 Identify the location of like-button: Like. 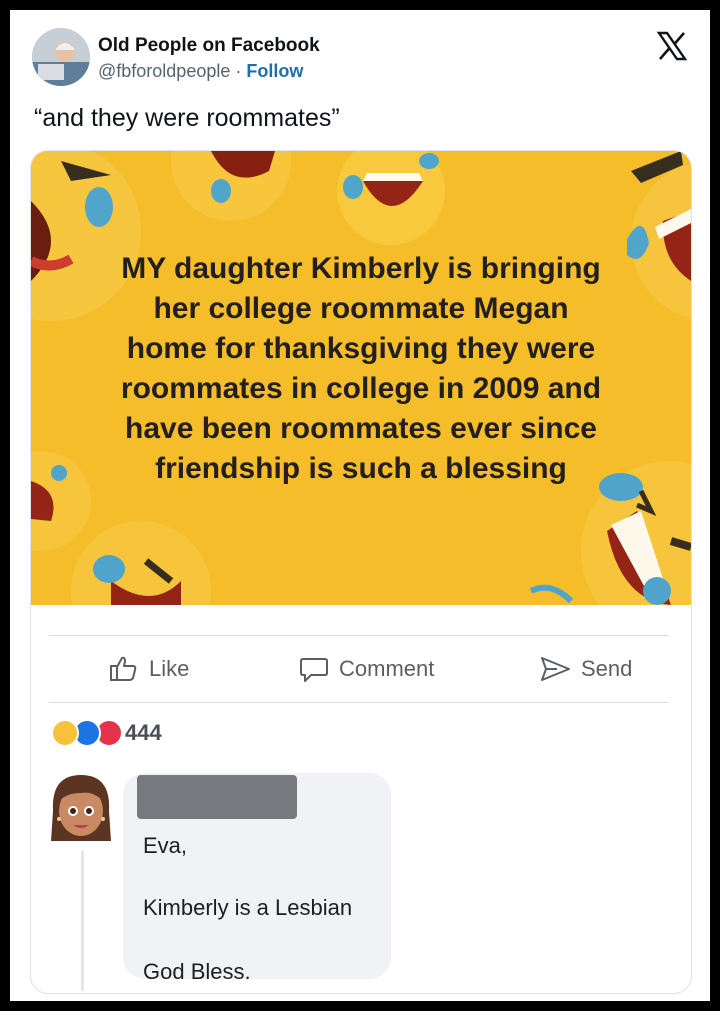
(149, 669).